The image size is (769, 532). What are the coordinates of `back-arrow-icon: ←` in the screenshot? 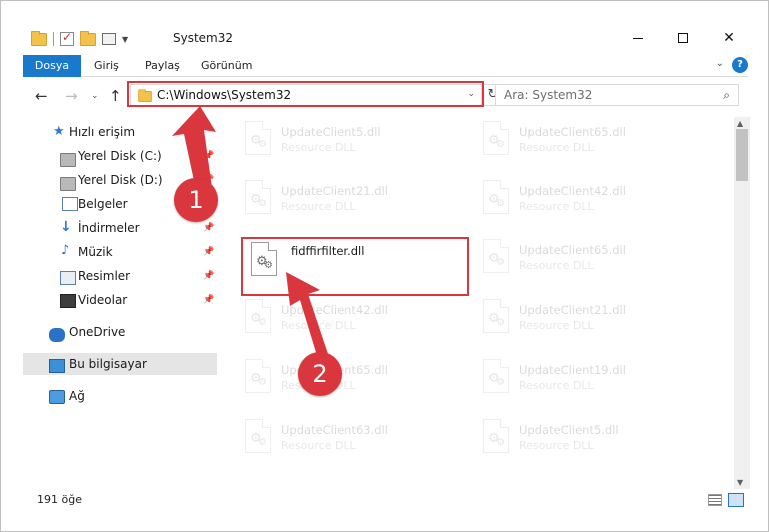 It's located at (41, 96).